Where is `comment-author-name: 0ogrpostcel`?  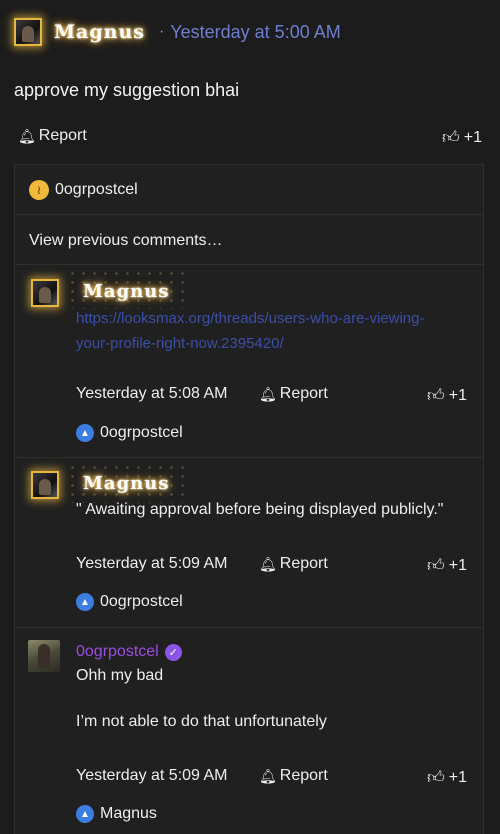
comment-author-name: 0ogrpostcel is located at coordinates (117, 651).